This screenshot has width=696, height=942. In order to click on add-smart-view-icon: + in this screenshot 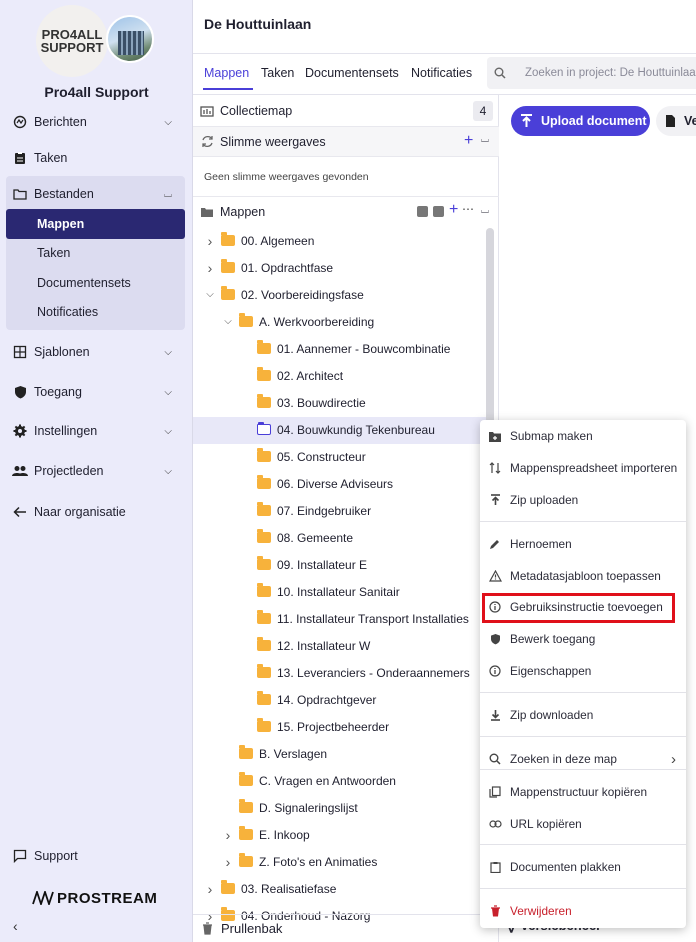, I will do `click(468, 141)`.